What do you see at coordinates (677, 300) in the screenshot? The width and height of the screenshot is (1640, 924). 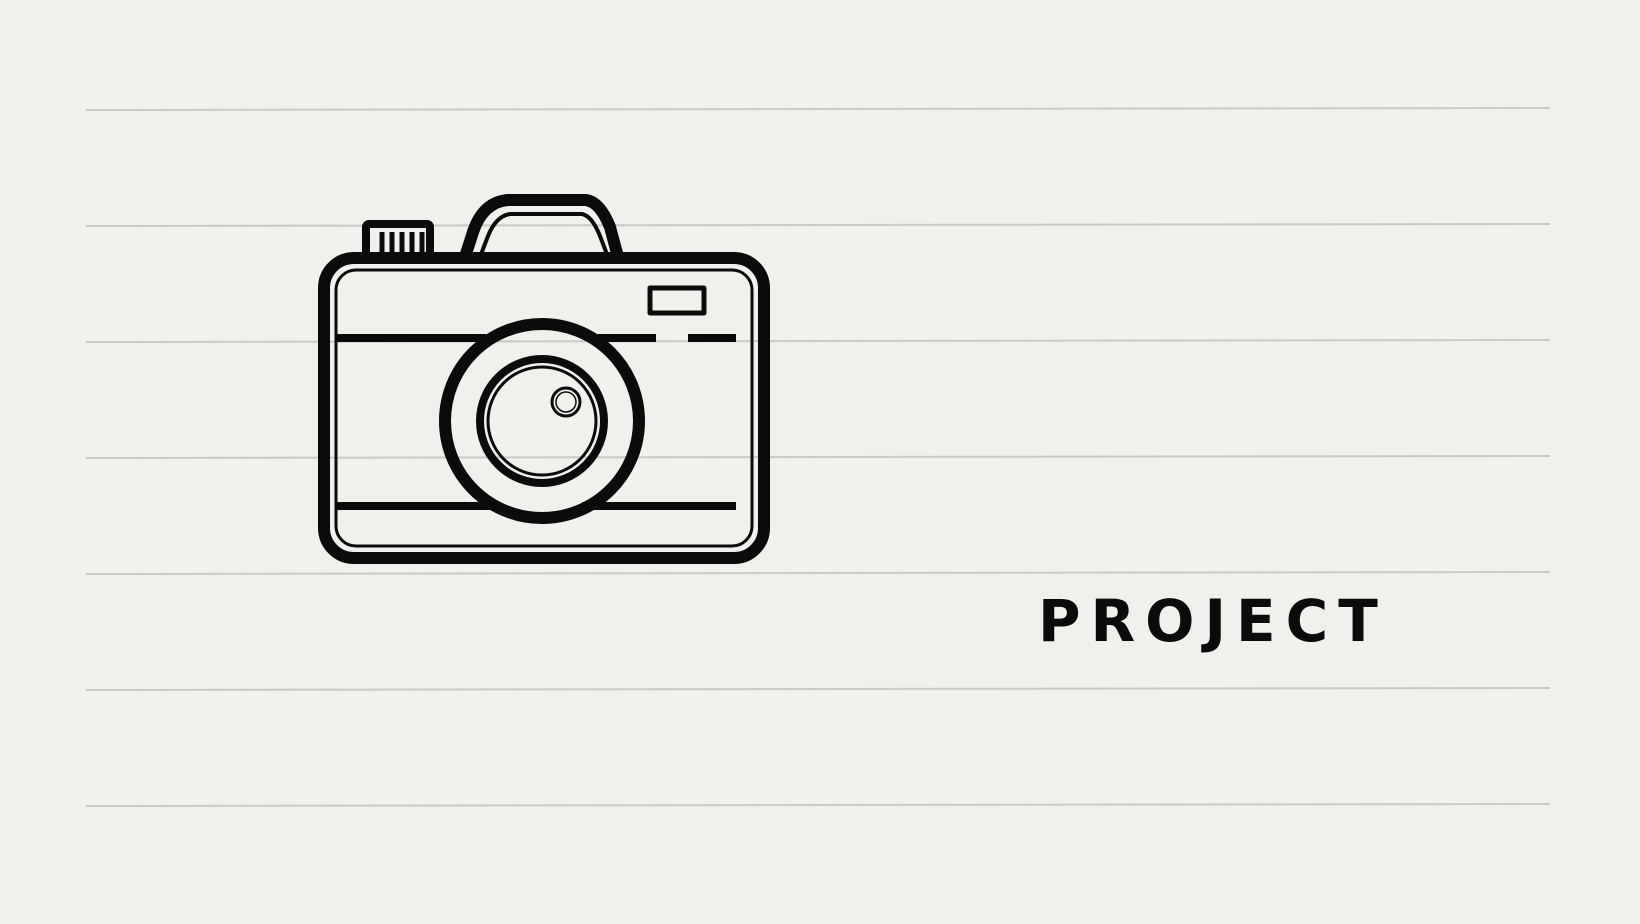 I see `camera-flash` at bounding box center [677, 300].